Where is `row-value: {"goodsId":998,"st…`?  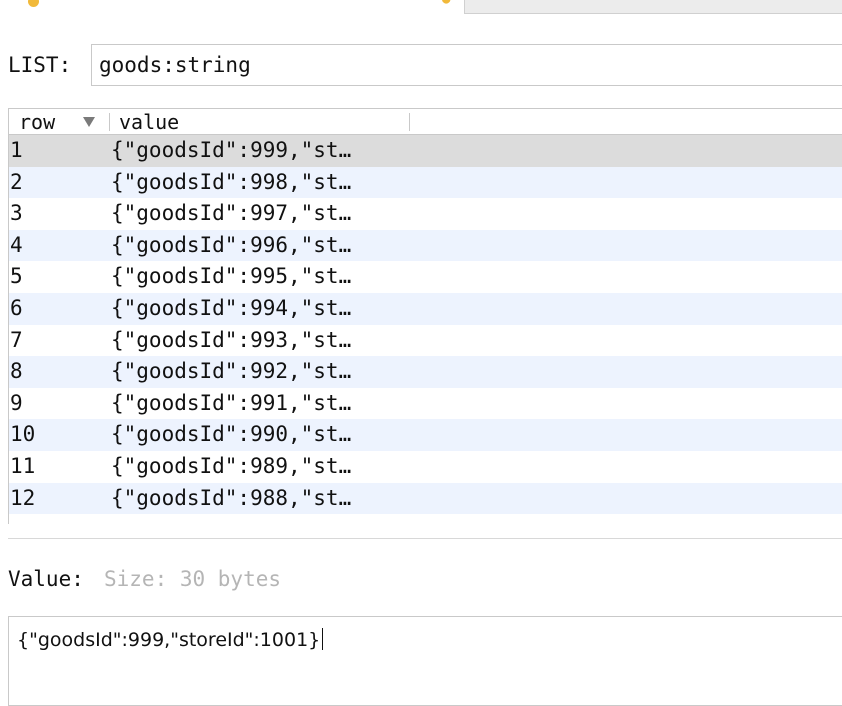 row-value: {"goodsId":998,"st… is located at coordinates (231, 181).